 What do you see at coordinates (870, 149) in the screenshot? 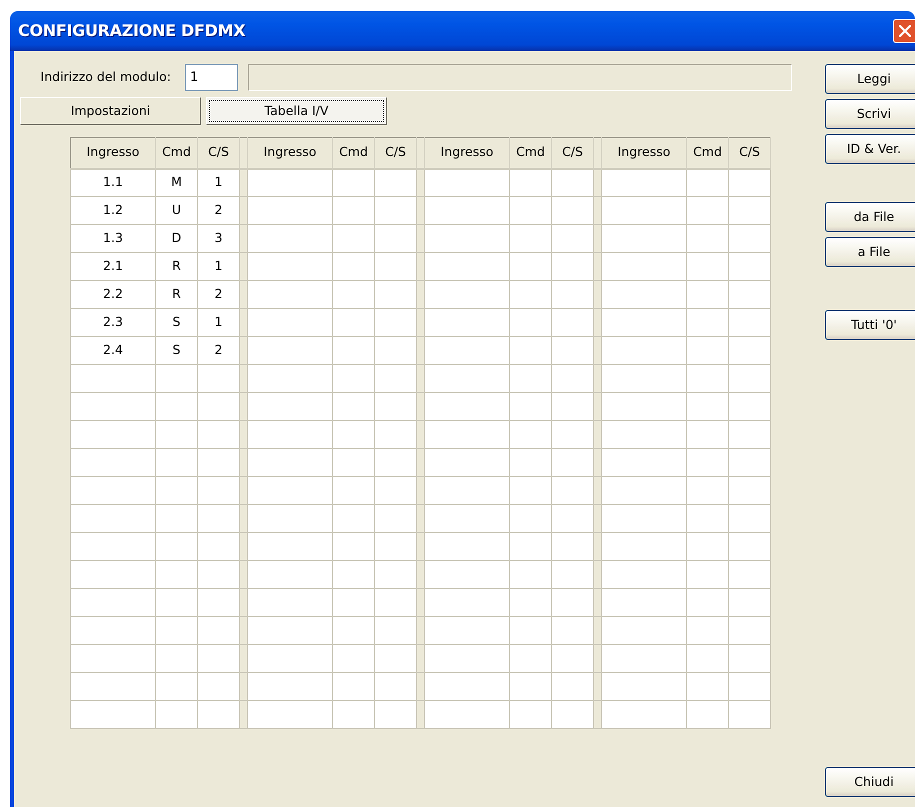
I see `button: ID & Ver.` at bounding box center [870, 149].